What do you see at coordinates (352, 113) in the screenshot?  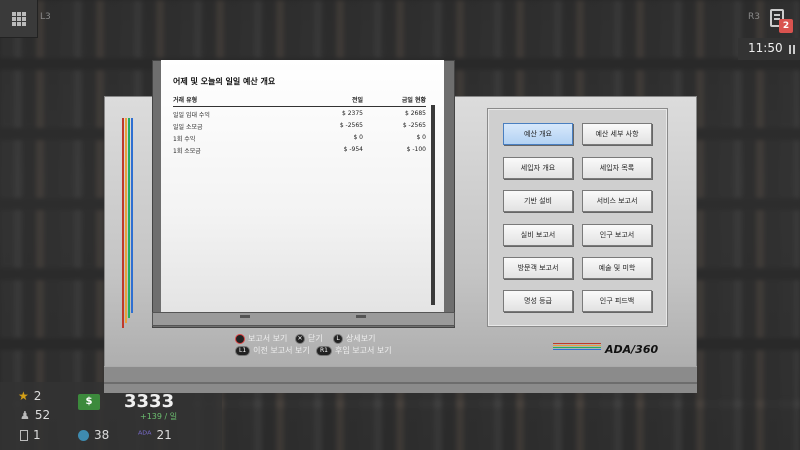 I see `row-yesterday: $ 2375` at bounding box center [352, 113].